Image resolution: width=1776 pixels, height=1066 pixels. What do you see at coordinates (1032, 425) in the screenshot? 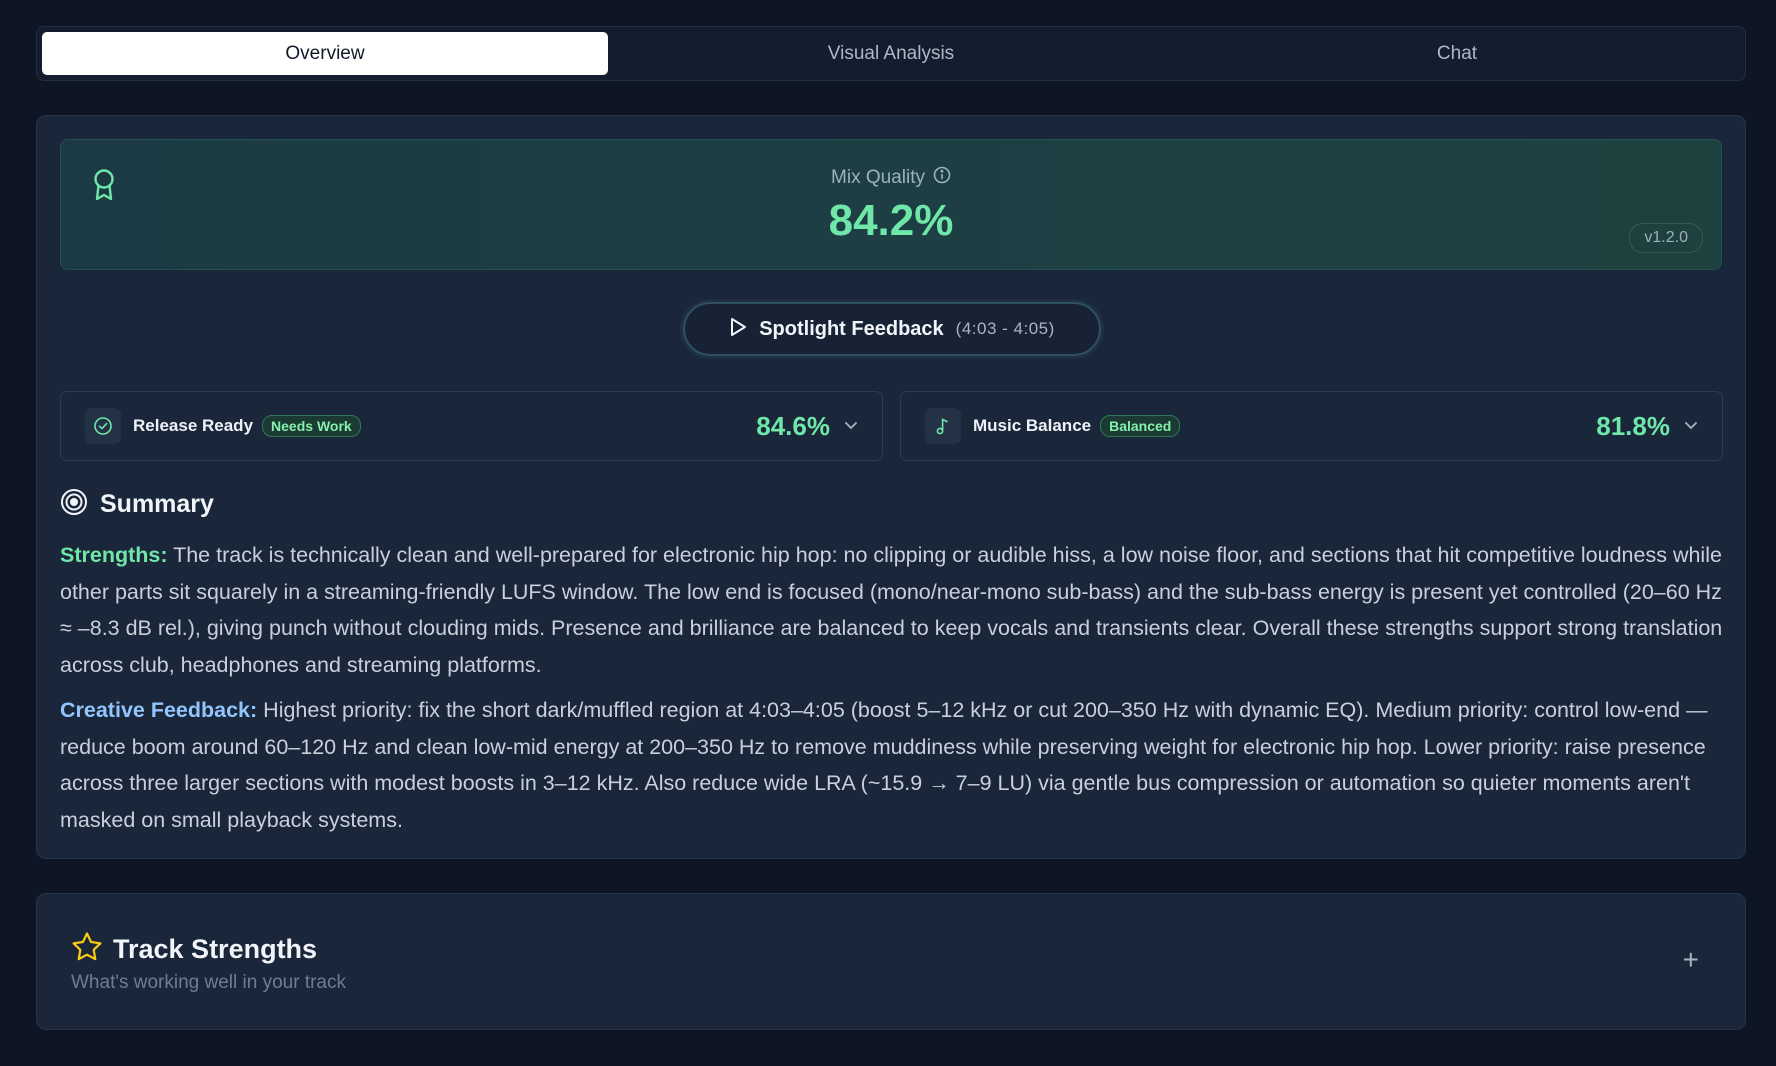
I see `metric-title: Music Balance` at bounding box center [1032, 425].